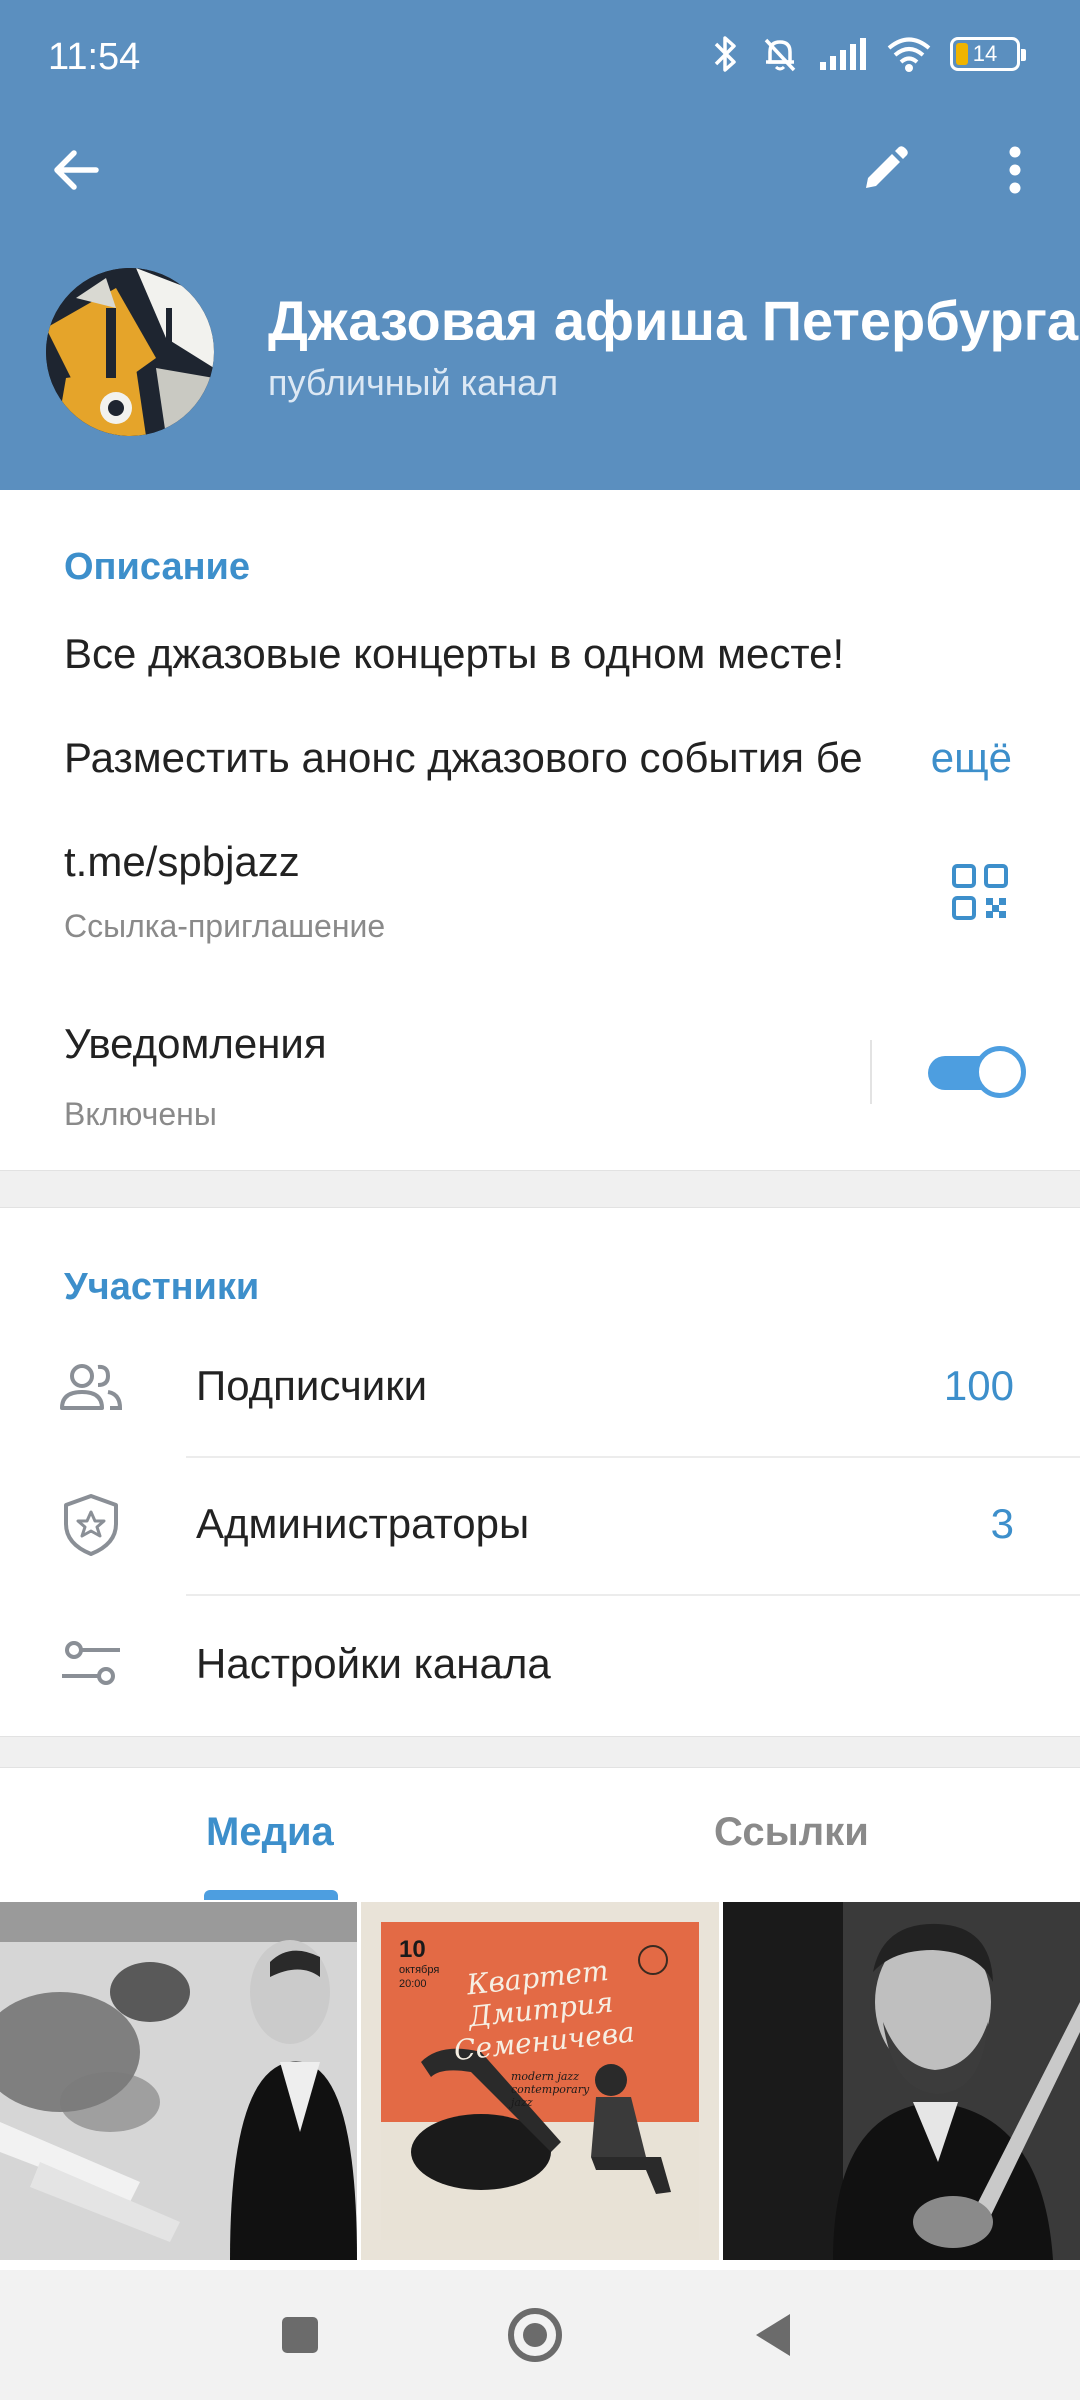  Describe the element at coordinates (673, 320) in the screenshot. I see `channel-title: Джазовая афиша Петербурга` at that location.